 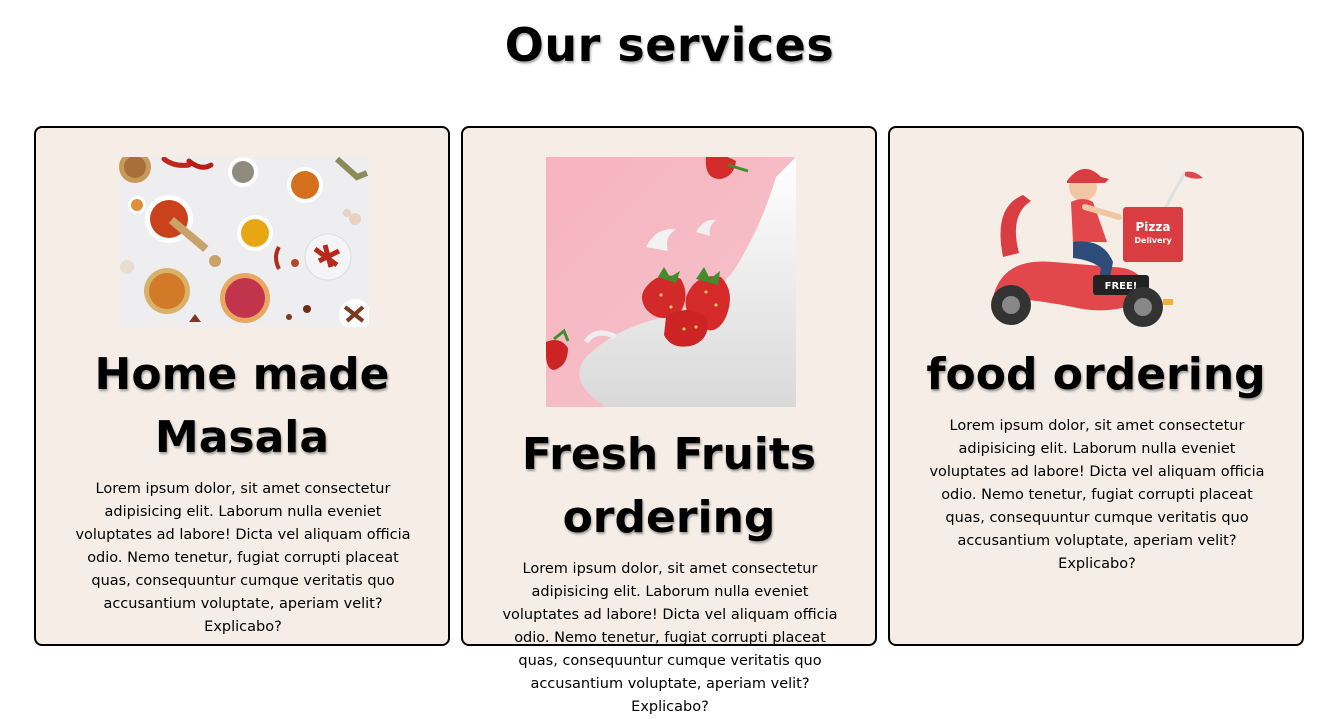 I want to click on pizza-delivery-scooter-image: Pizza Delivery FREE!, so click(x=1098, y=242).